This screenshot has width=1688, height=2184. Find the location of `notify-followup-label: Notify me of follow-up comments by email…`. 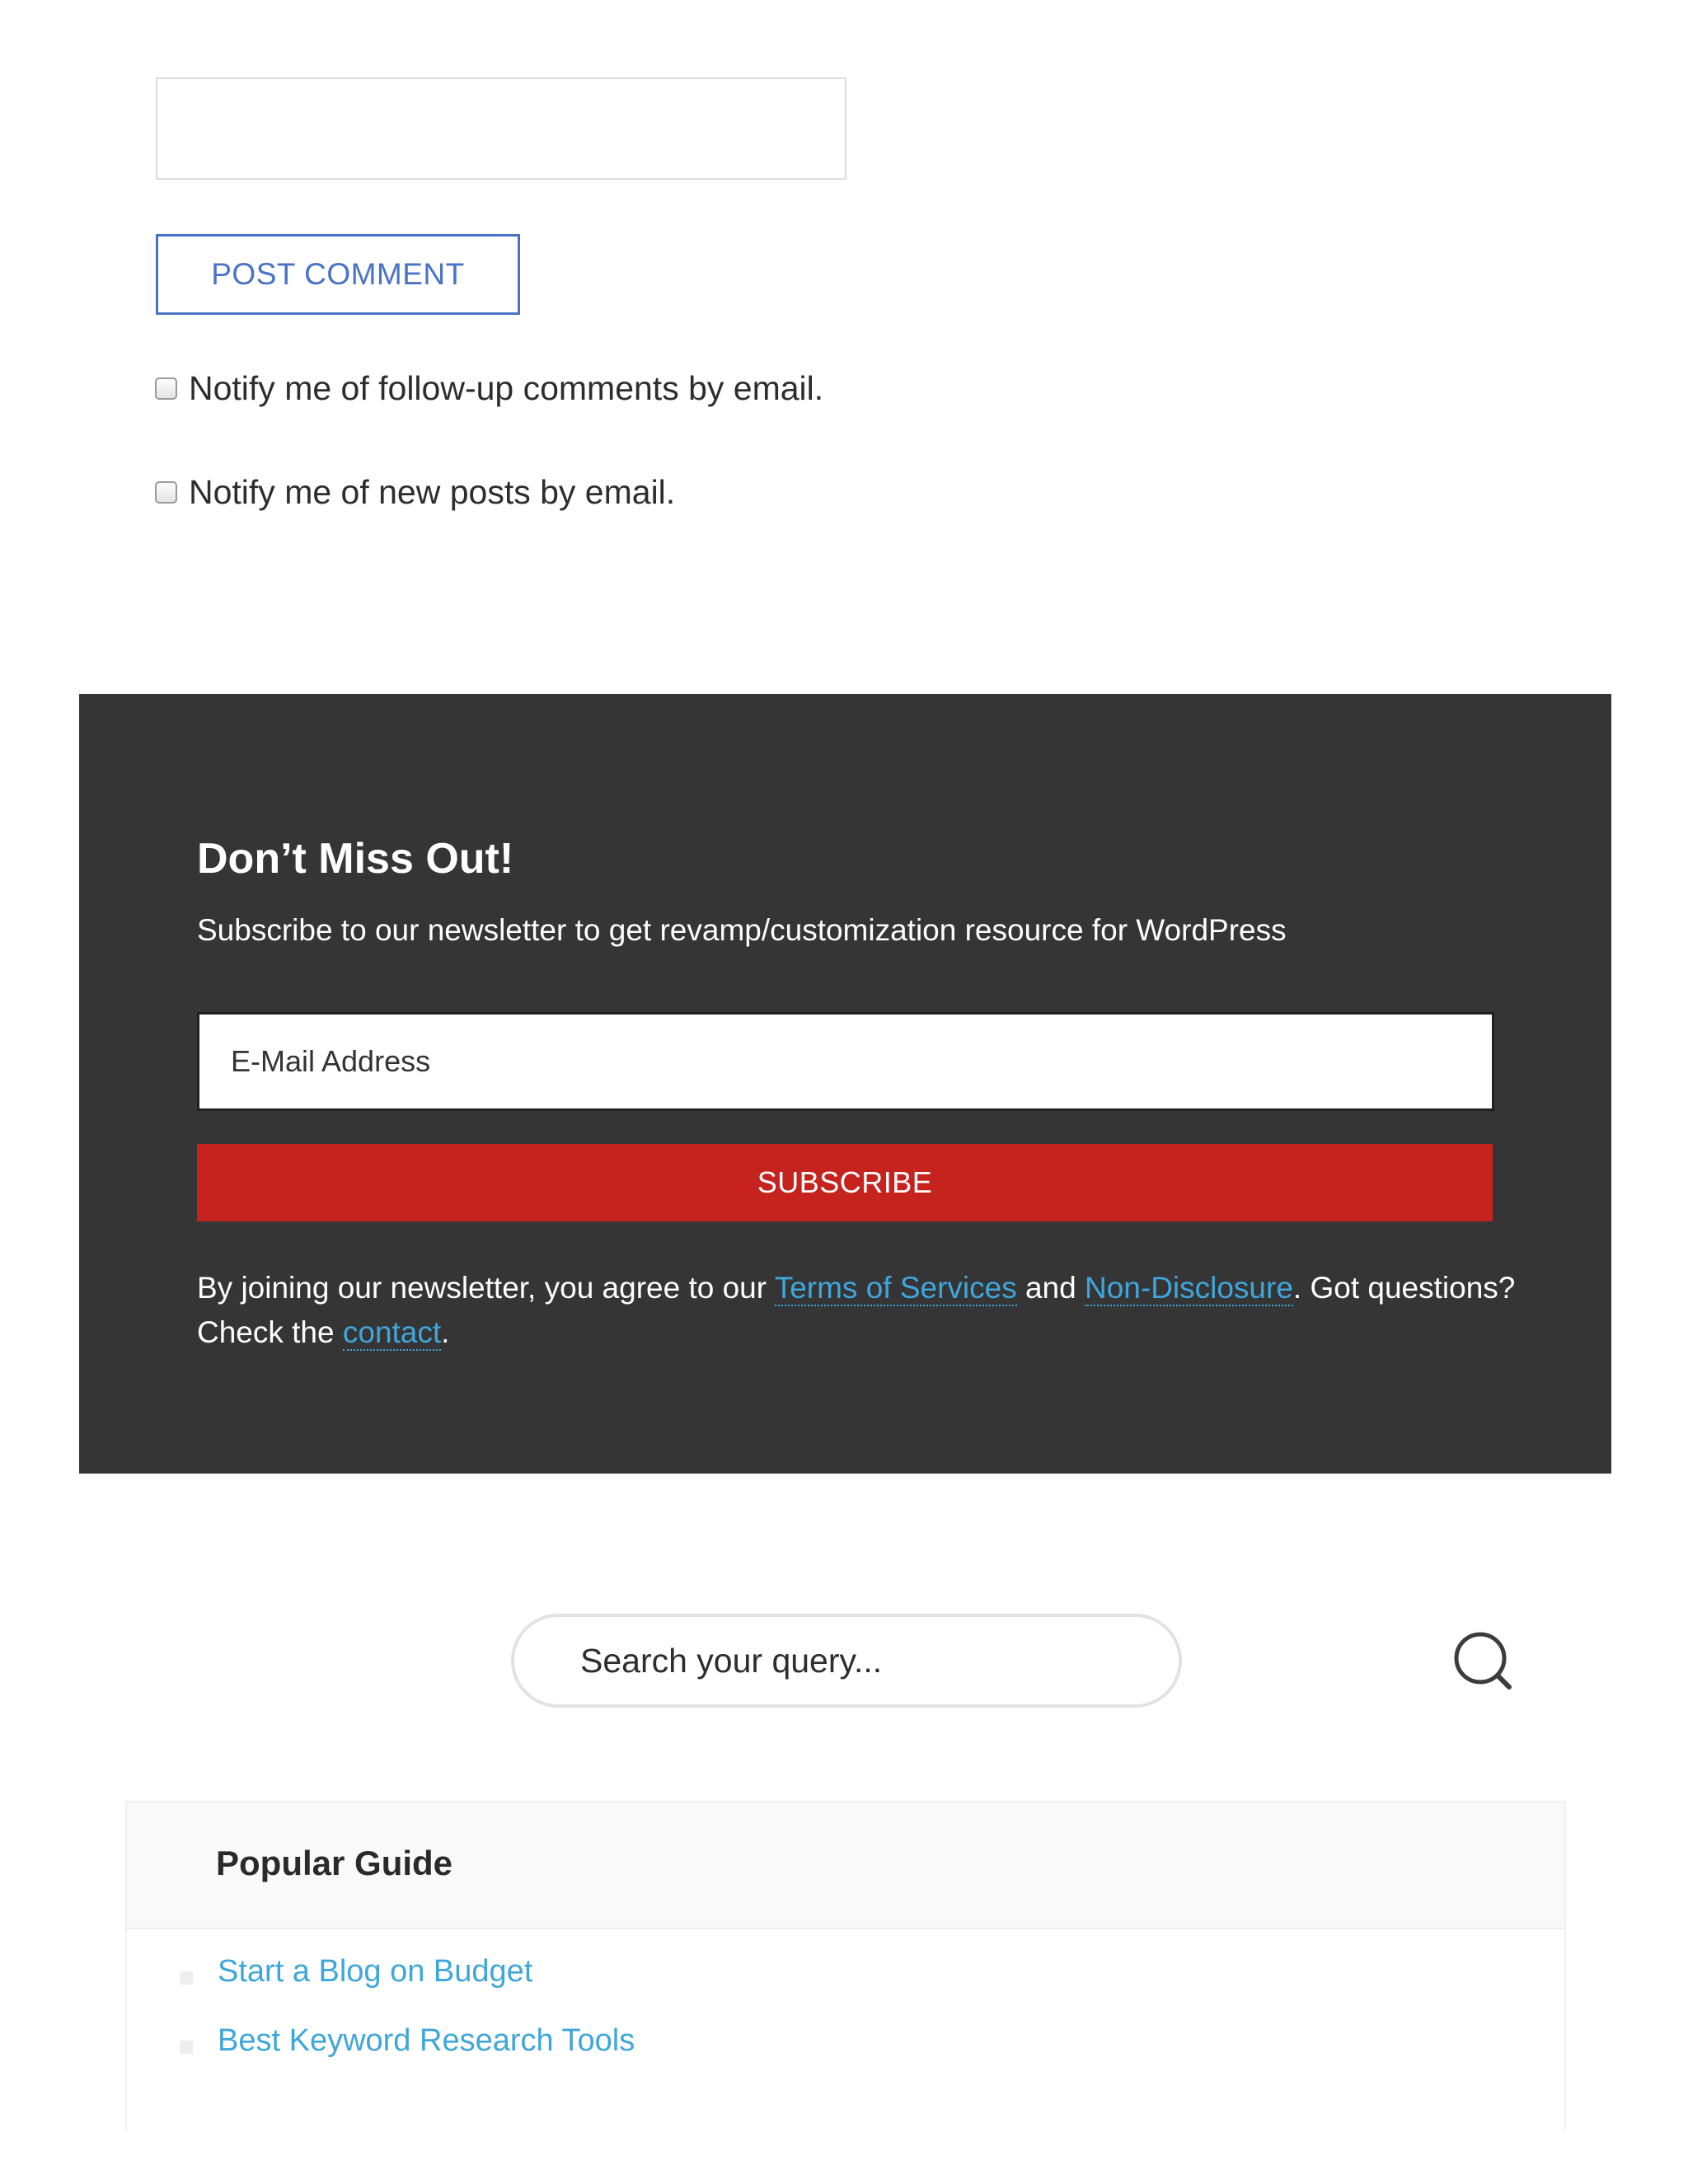

notify-followup-label: Notify me of follow-up comments by email… is located at coordinates (507, 388).